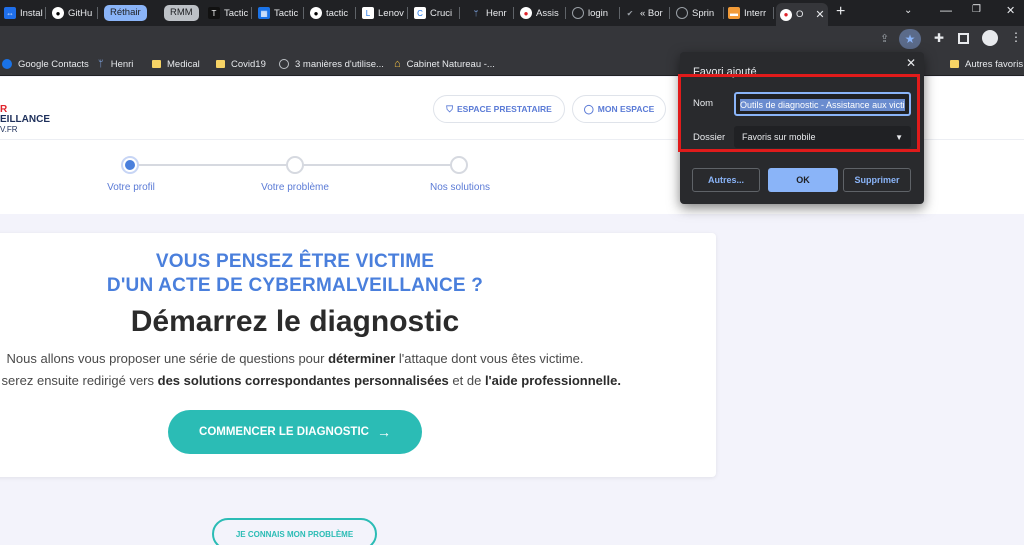 The width and height of the screenshot is (1024, 545). What do you see at coordinates (295, 165) in the screenshot?
I see `step-dot-problem` at bounding box center [295, 165].